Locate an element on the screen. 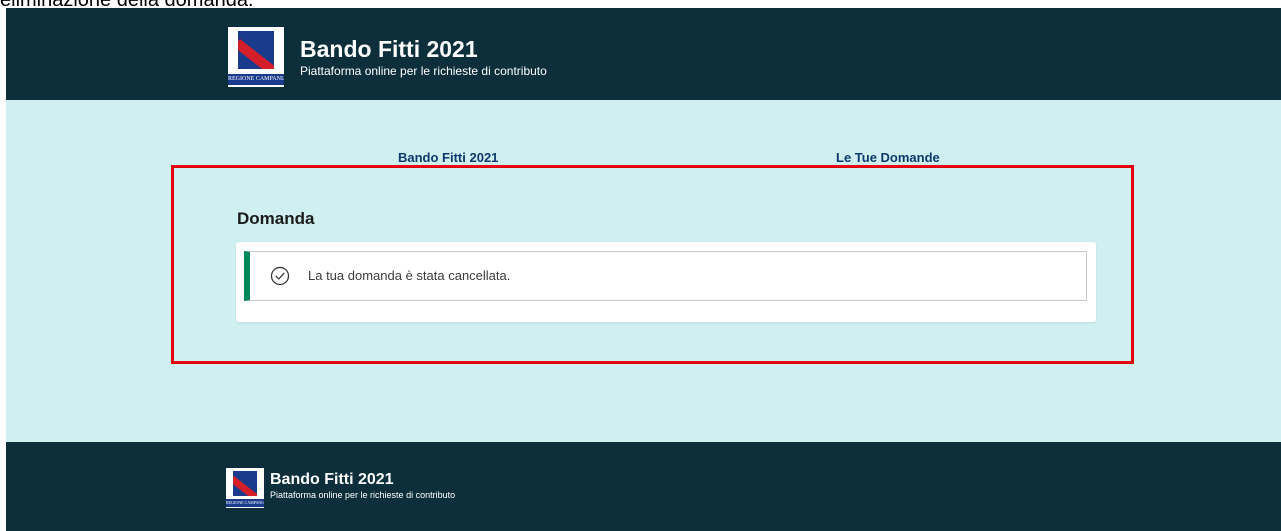  footer-title: Bando Fitti 2021 is located at coordinates (332, 479).